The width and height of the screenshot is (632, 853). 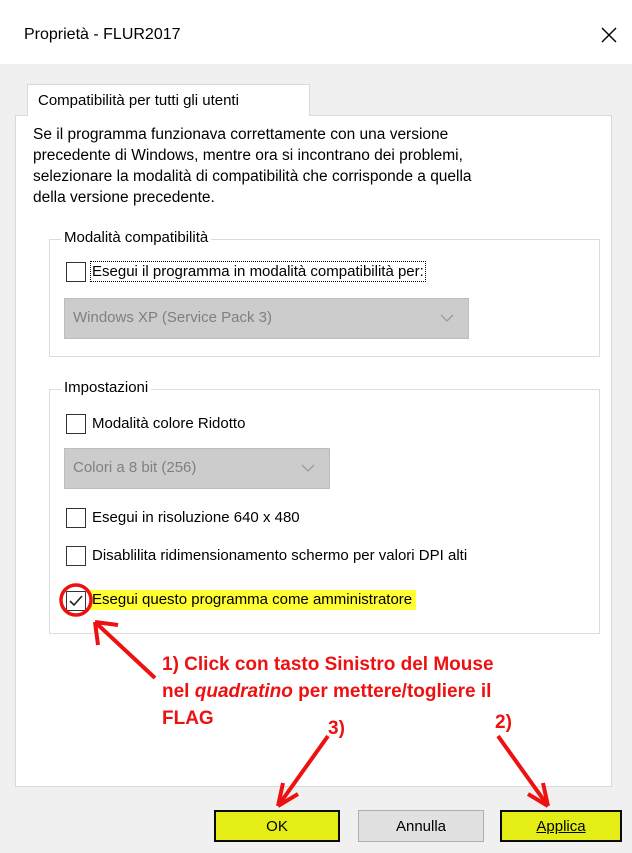 What do you see at coordinates (503, 722) in the screenshot?
I see `annotation-step-2: 2)` at bounding box center [503, 722].